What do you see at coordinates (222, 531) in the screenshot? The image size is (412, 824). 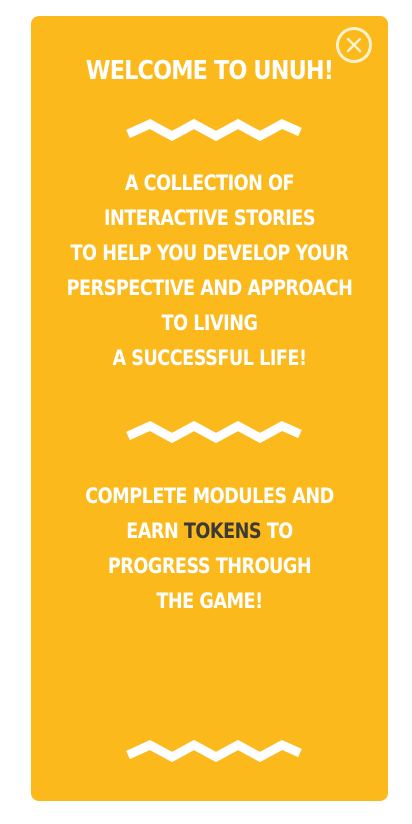 I see `tokens-highlight: TOKENS` at bounding box center [222, 531].